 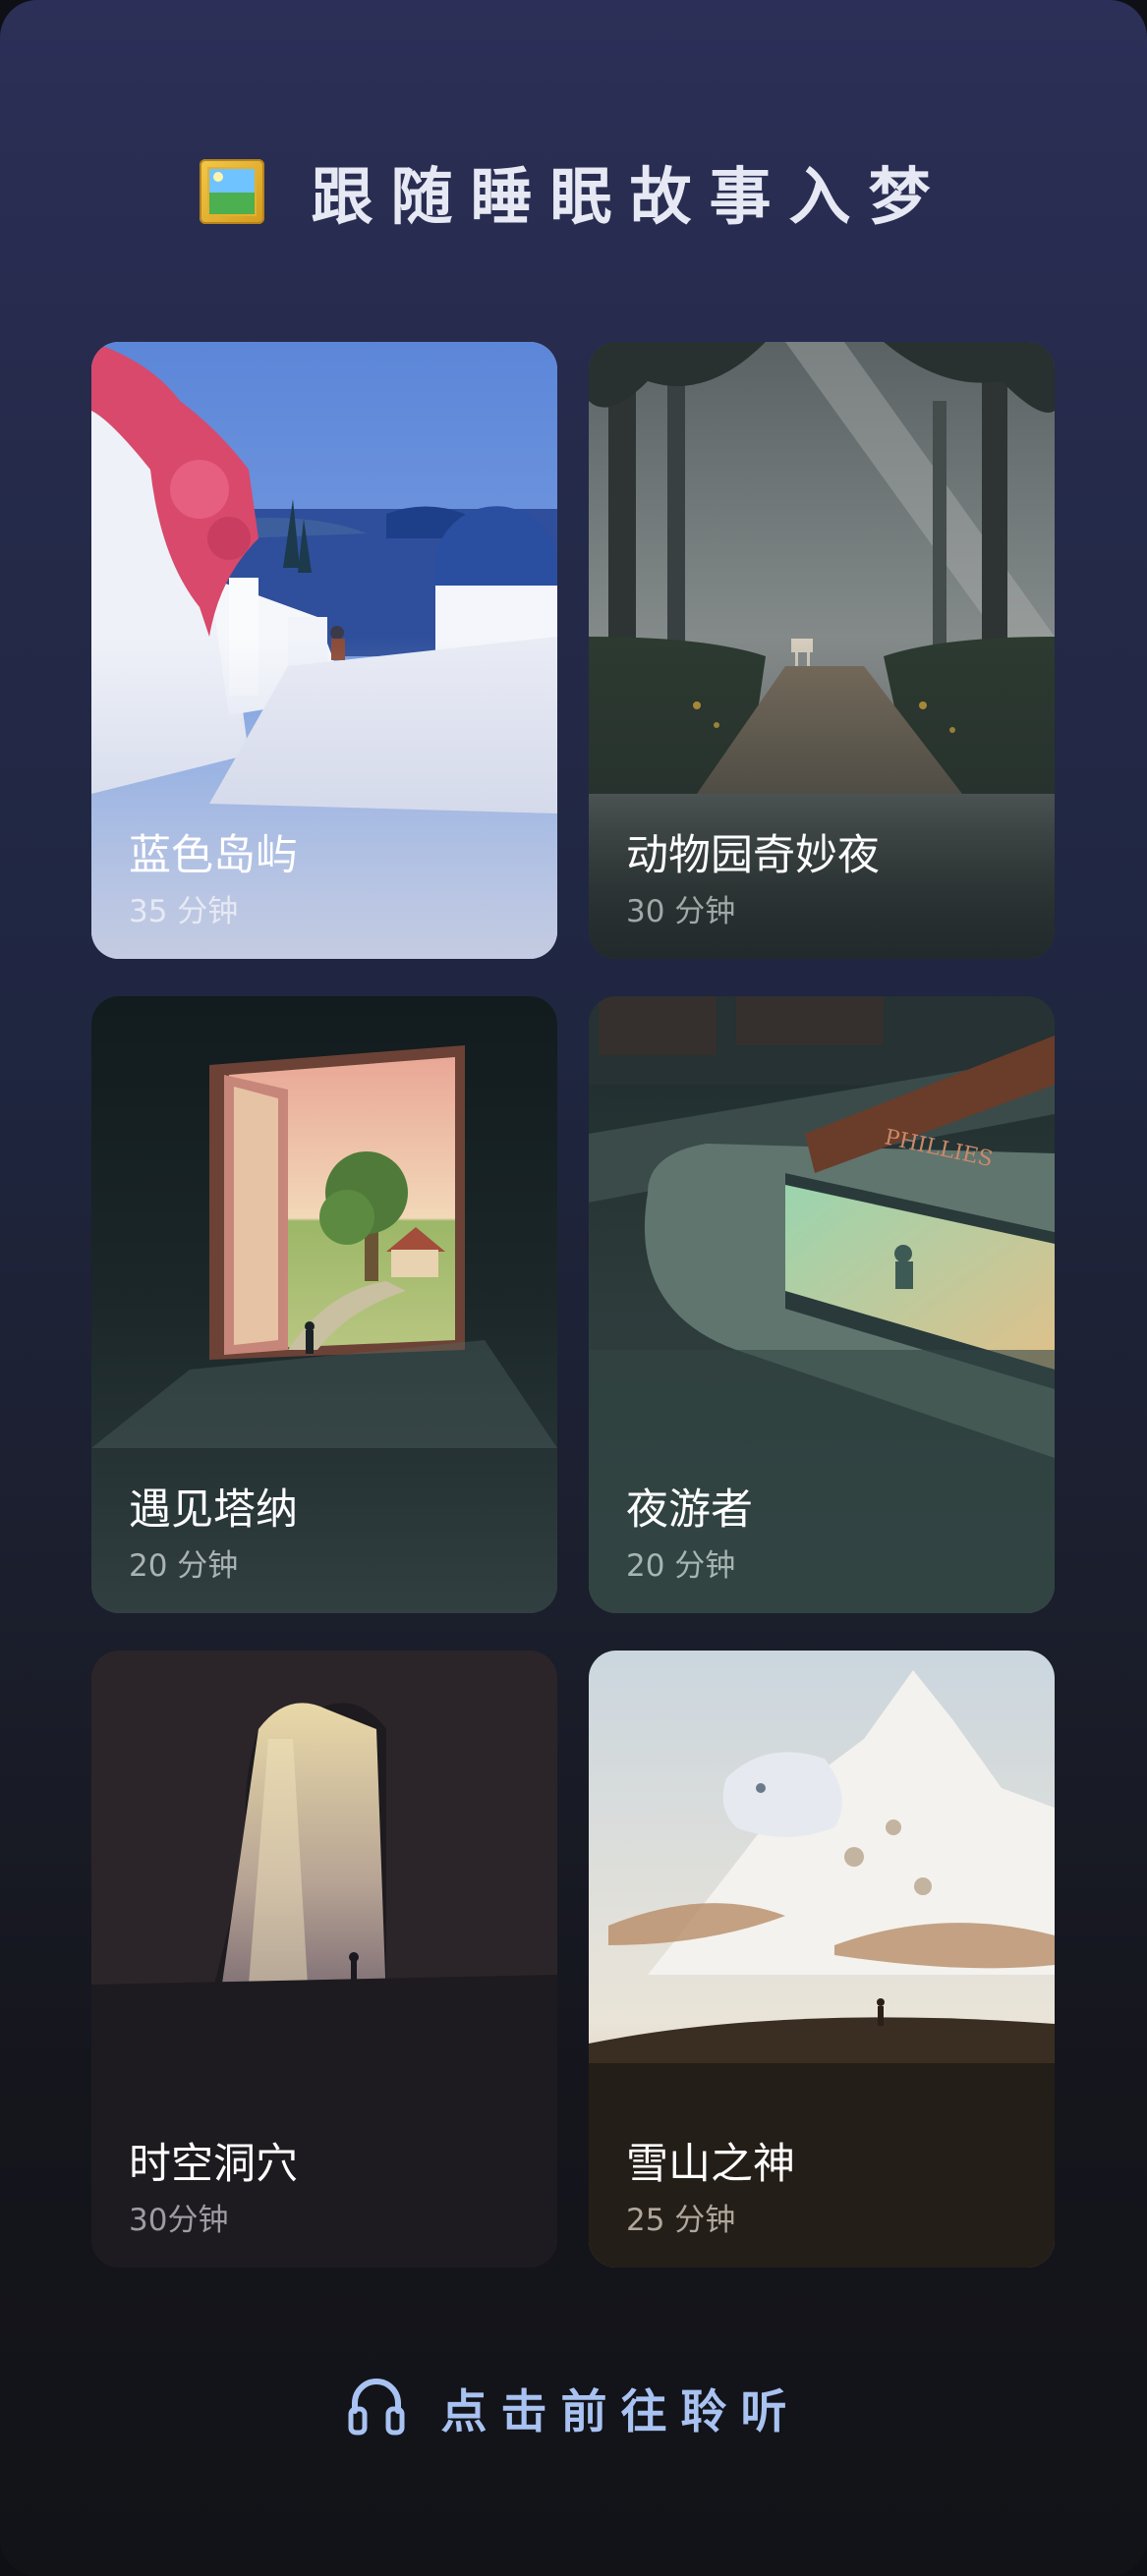 What do you see at coordinates (822, 650) in the screenshot?
I see `story-card-zoo-night: 动物园奇妙夜 30 分钟` at bounding box center [822, 650].